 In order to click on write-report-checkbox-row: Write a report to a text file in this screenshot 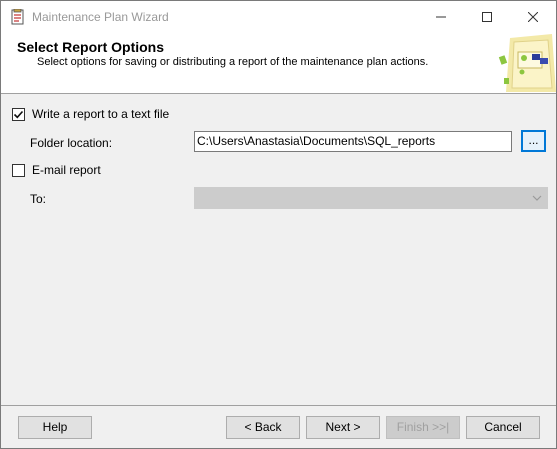, I will do `click(90, 114)`.